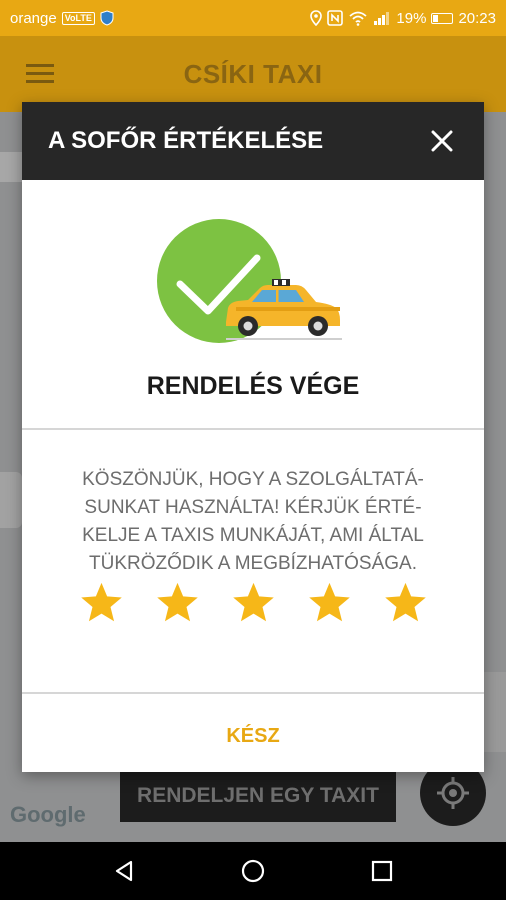 This screenshot has width=506, height=900. Describe the element at coordinates (316, 18) in the screenshot. I see `location-icon` at that location.